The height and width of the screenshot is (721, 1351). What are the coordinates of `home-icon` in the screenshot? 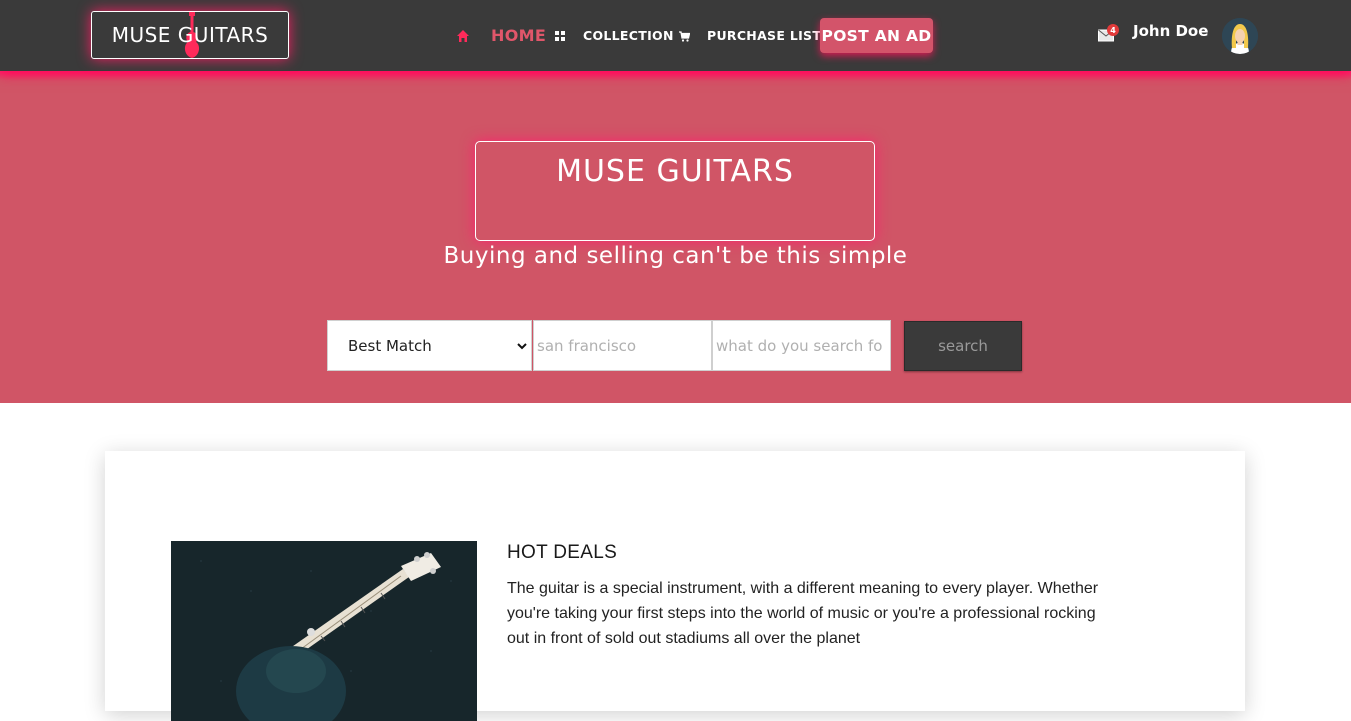 It's located at (463, 36).